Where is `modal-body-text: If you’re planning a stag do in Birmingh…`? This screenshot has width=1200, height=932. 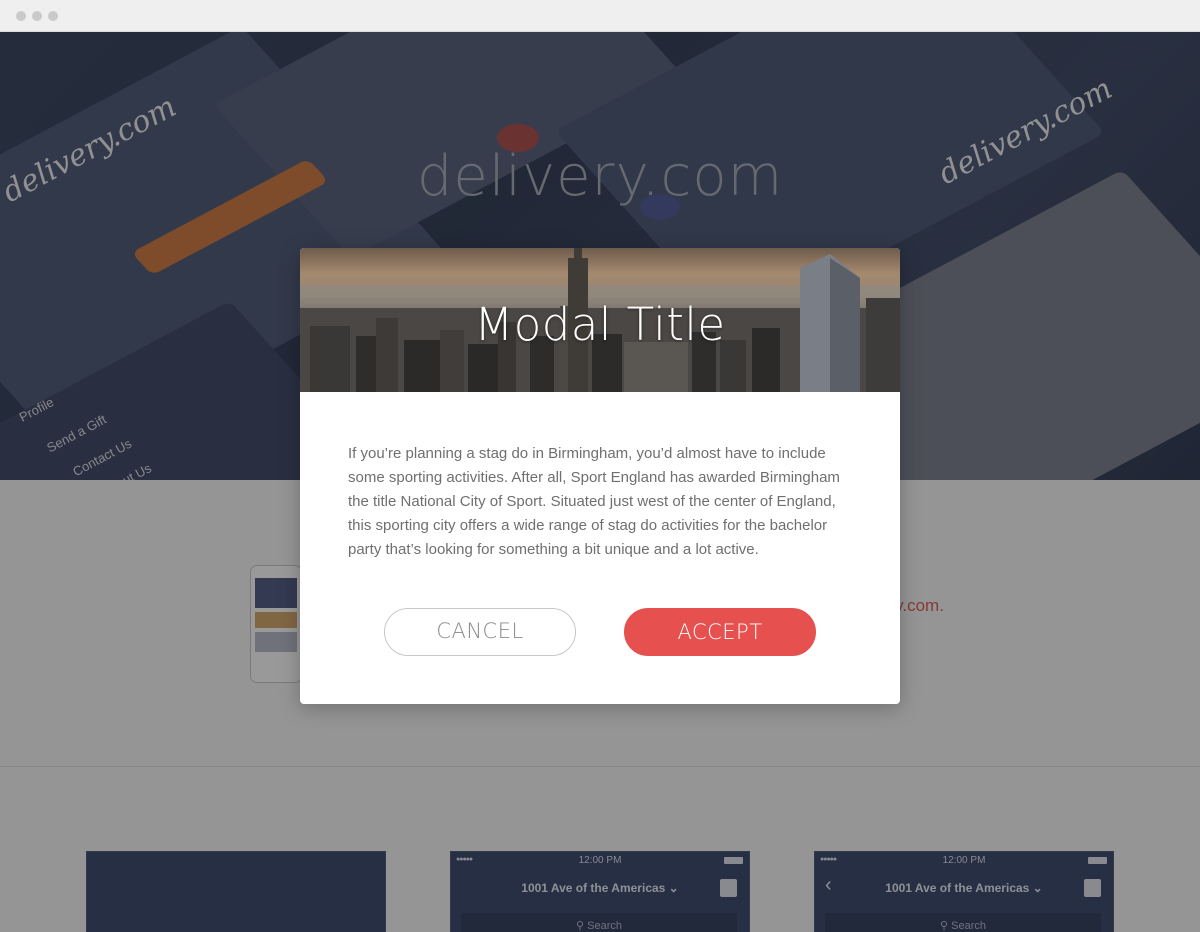
modal-body-text: If you’re planning a stag do in Birmingh… is located at coordinates (594, 501).